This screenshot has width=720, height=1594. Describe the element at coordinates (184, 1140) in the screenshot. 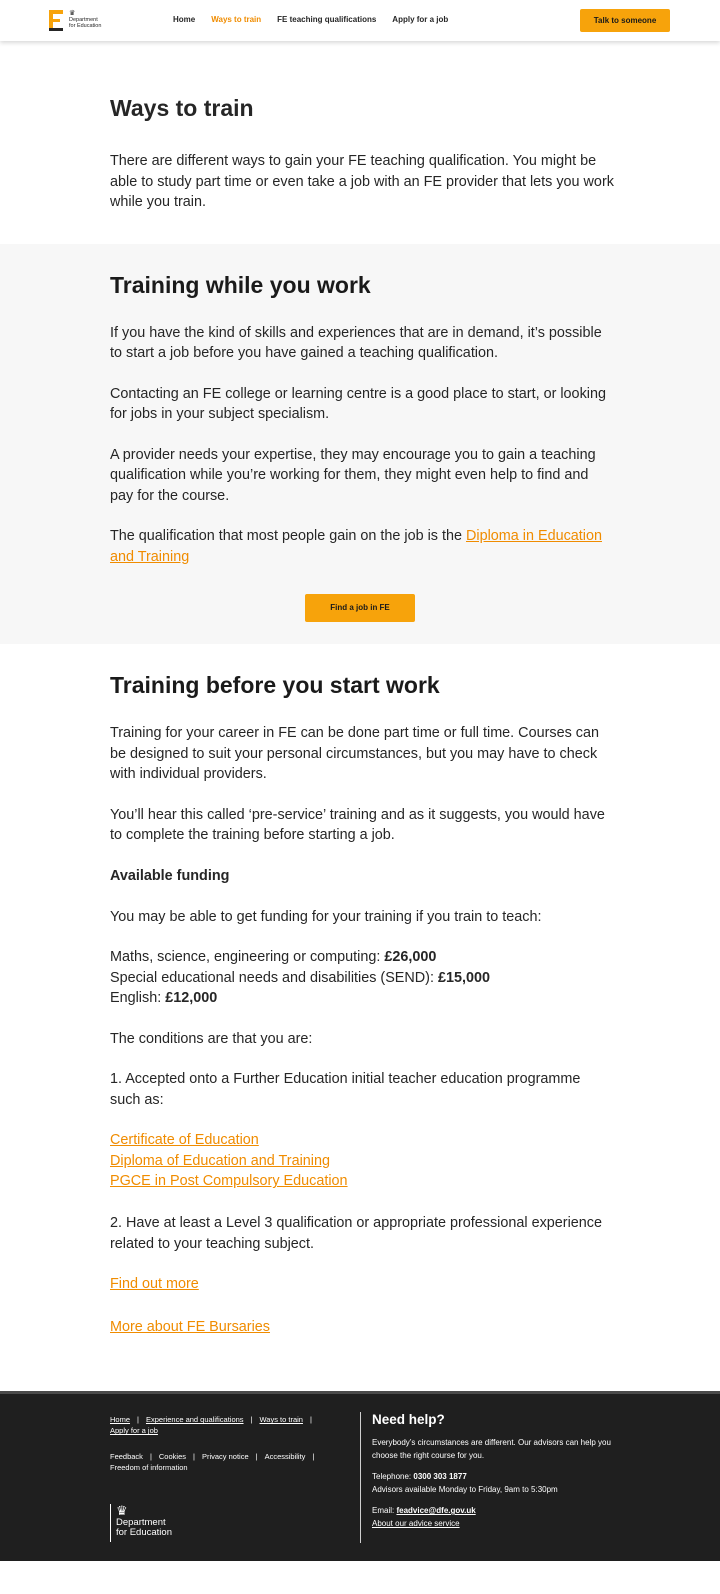

I see `course-link-certificate: Certificate of Education` at that location.